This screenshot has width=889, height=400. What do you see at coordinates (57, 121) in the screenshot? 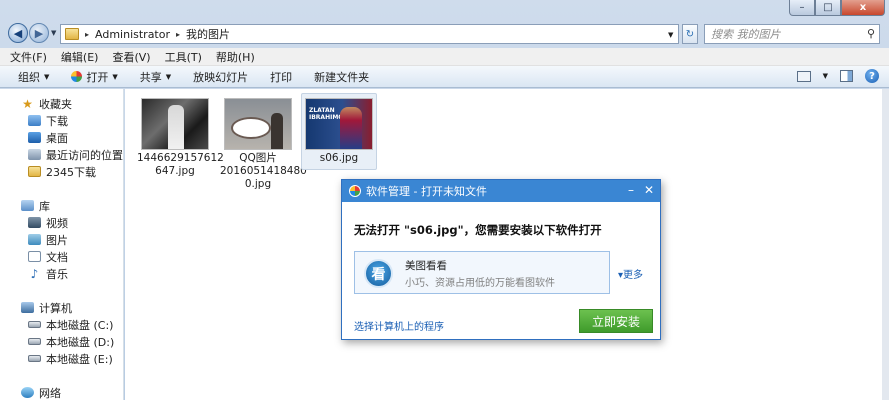
I see `nav-label: 下载` at bounding box center [57, 121].